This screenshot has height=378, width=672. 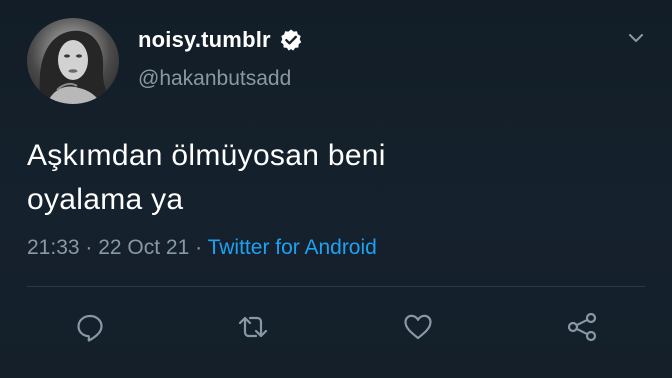 I want to click on divider, so click(x=336, y=286).